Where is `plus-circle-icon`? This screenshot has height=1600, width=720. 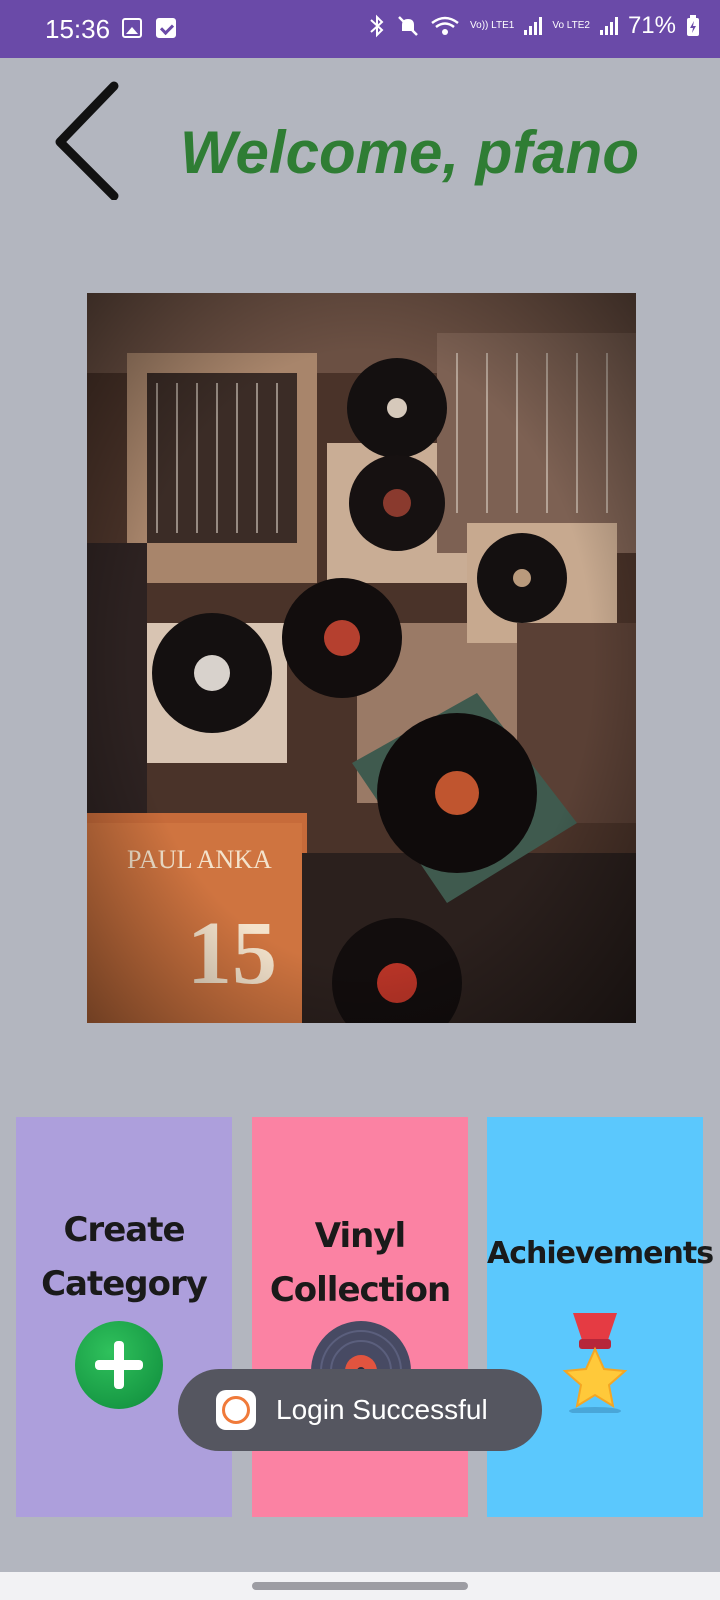 plus-circle-icon is located at coordinates (119, 1365).